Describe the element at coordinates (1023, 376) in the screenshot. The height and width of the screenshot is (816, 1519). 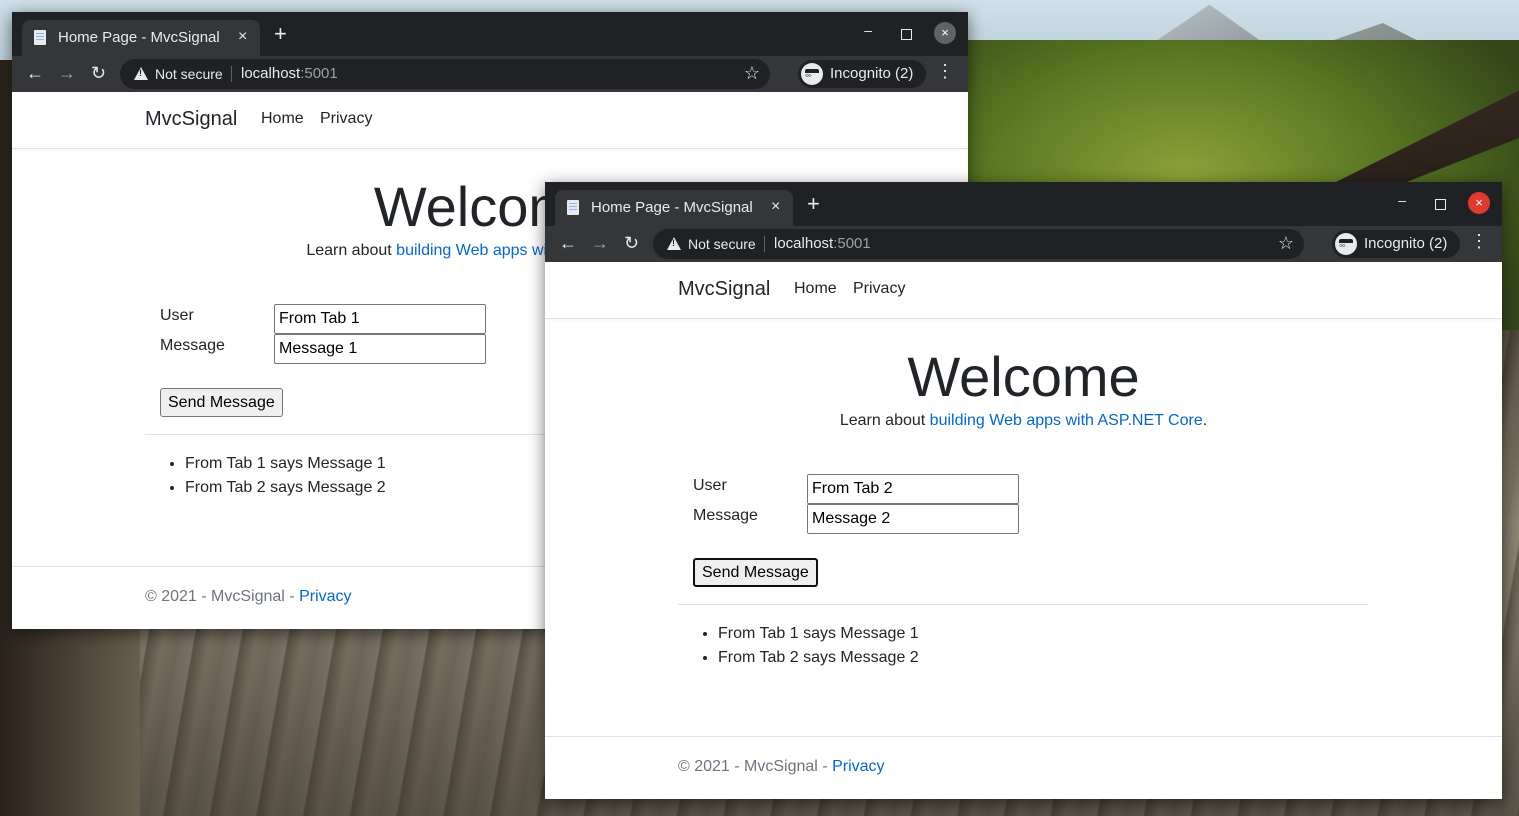
I see `page-title: Welcome` at that location.